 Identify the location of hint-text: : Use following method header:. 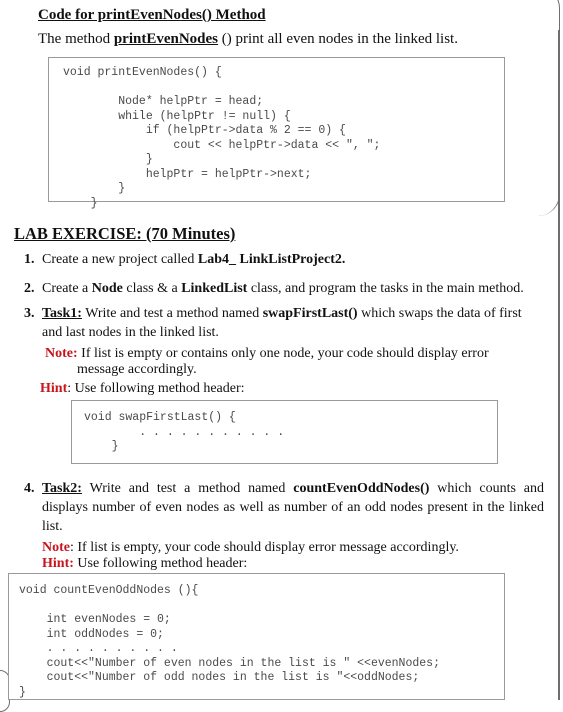
(156, 388).